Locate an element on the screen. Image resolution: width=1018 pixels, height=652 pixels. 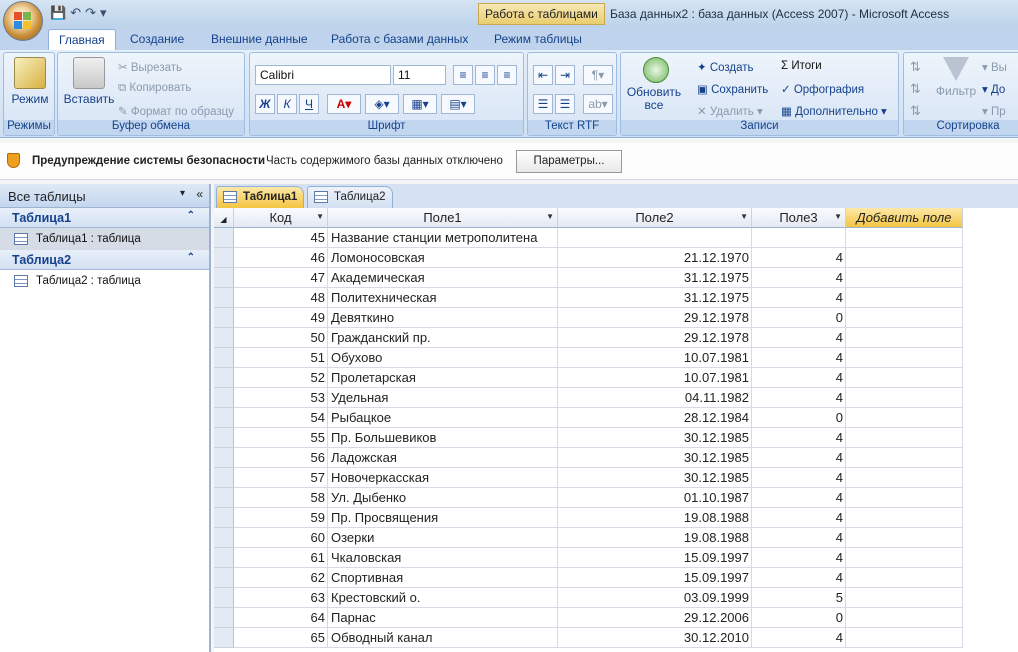
increase-indent-icon: ⇥ is located at coordinates (565, 75).